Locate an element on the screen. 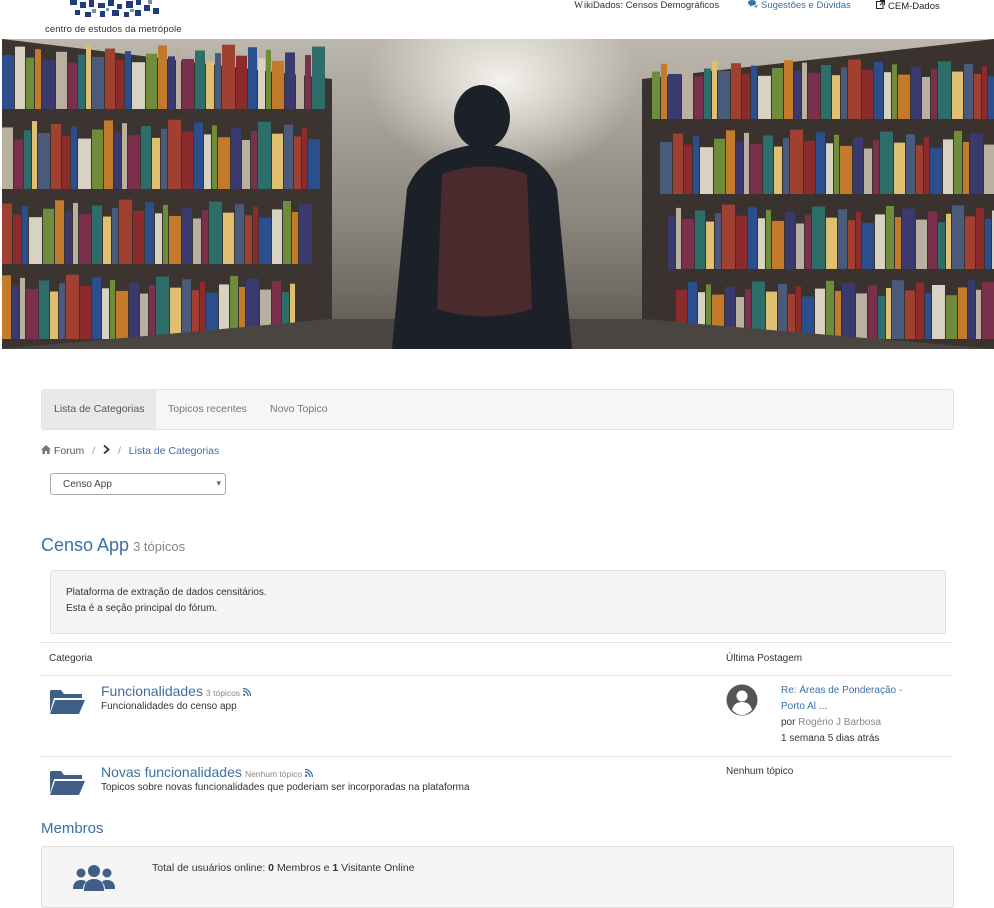 This screenshot has width=994, height=908. no-topic-label: Nenhum tópico is located at coordinates (760, 771).